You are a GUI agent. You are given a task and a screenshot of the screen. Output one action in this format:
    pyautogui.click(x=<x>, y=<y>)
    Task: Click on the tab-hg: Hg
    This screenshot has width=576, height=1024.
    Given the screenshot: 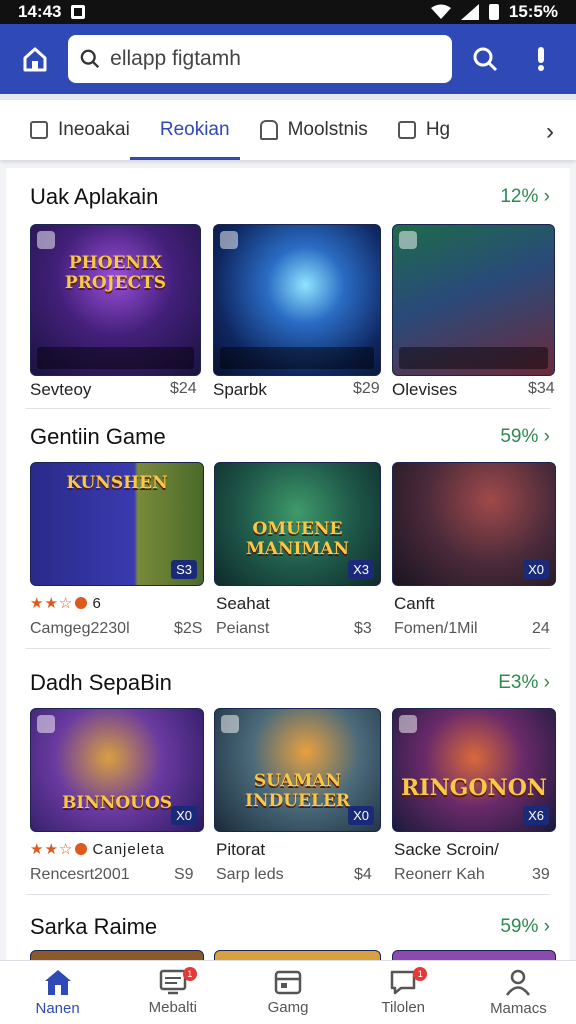 What is the action you would take?
    pyautogui.click(x=409, y=130)
    